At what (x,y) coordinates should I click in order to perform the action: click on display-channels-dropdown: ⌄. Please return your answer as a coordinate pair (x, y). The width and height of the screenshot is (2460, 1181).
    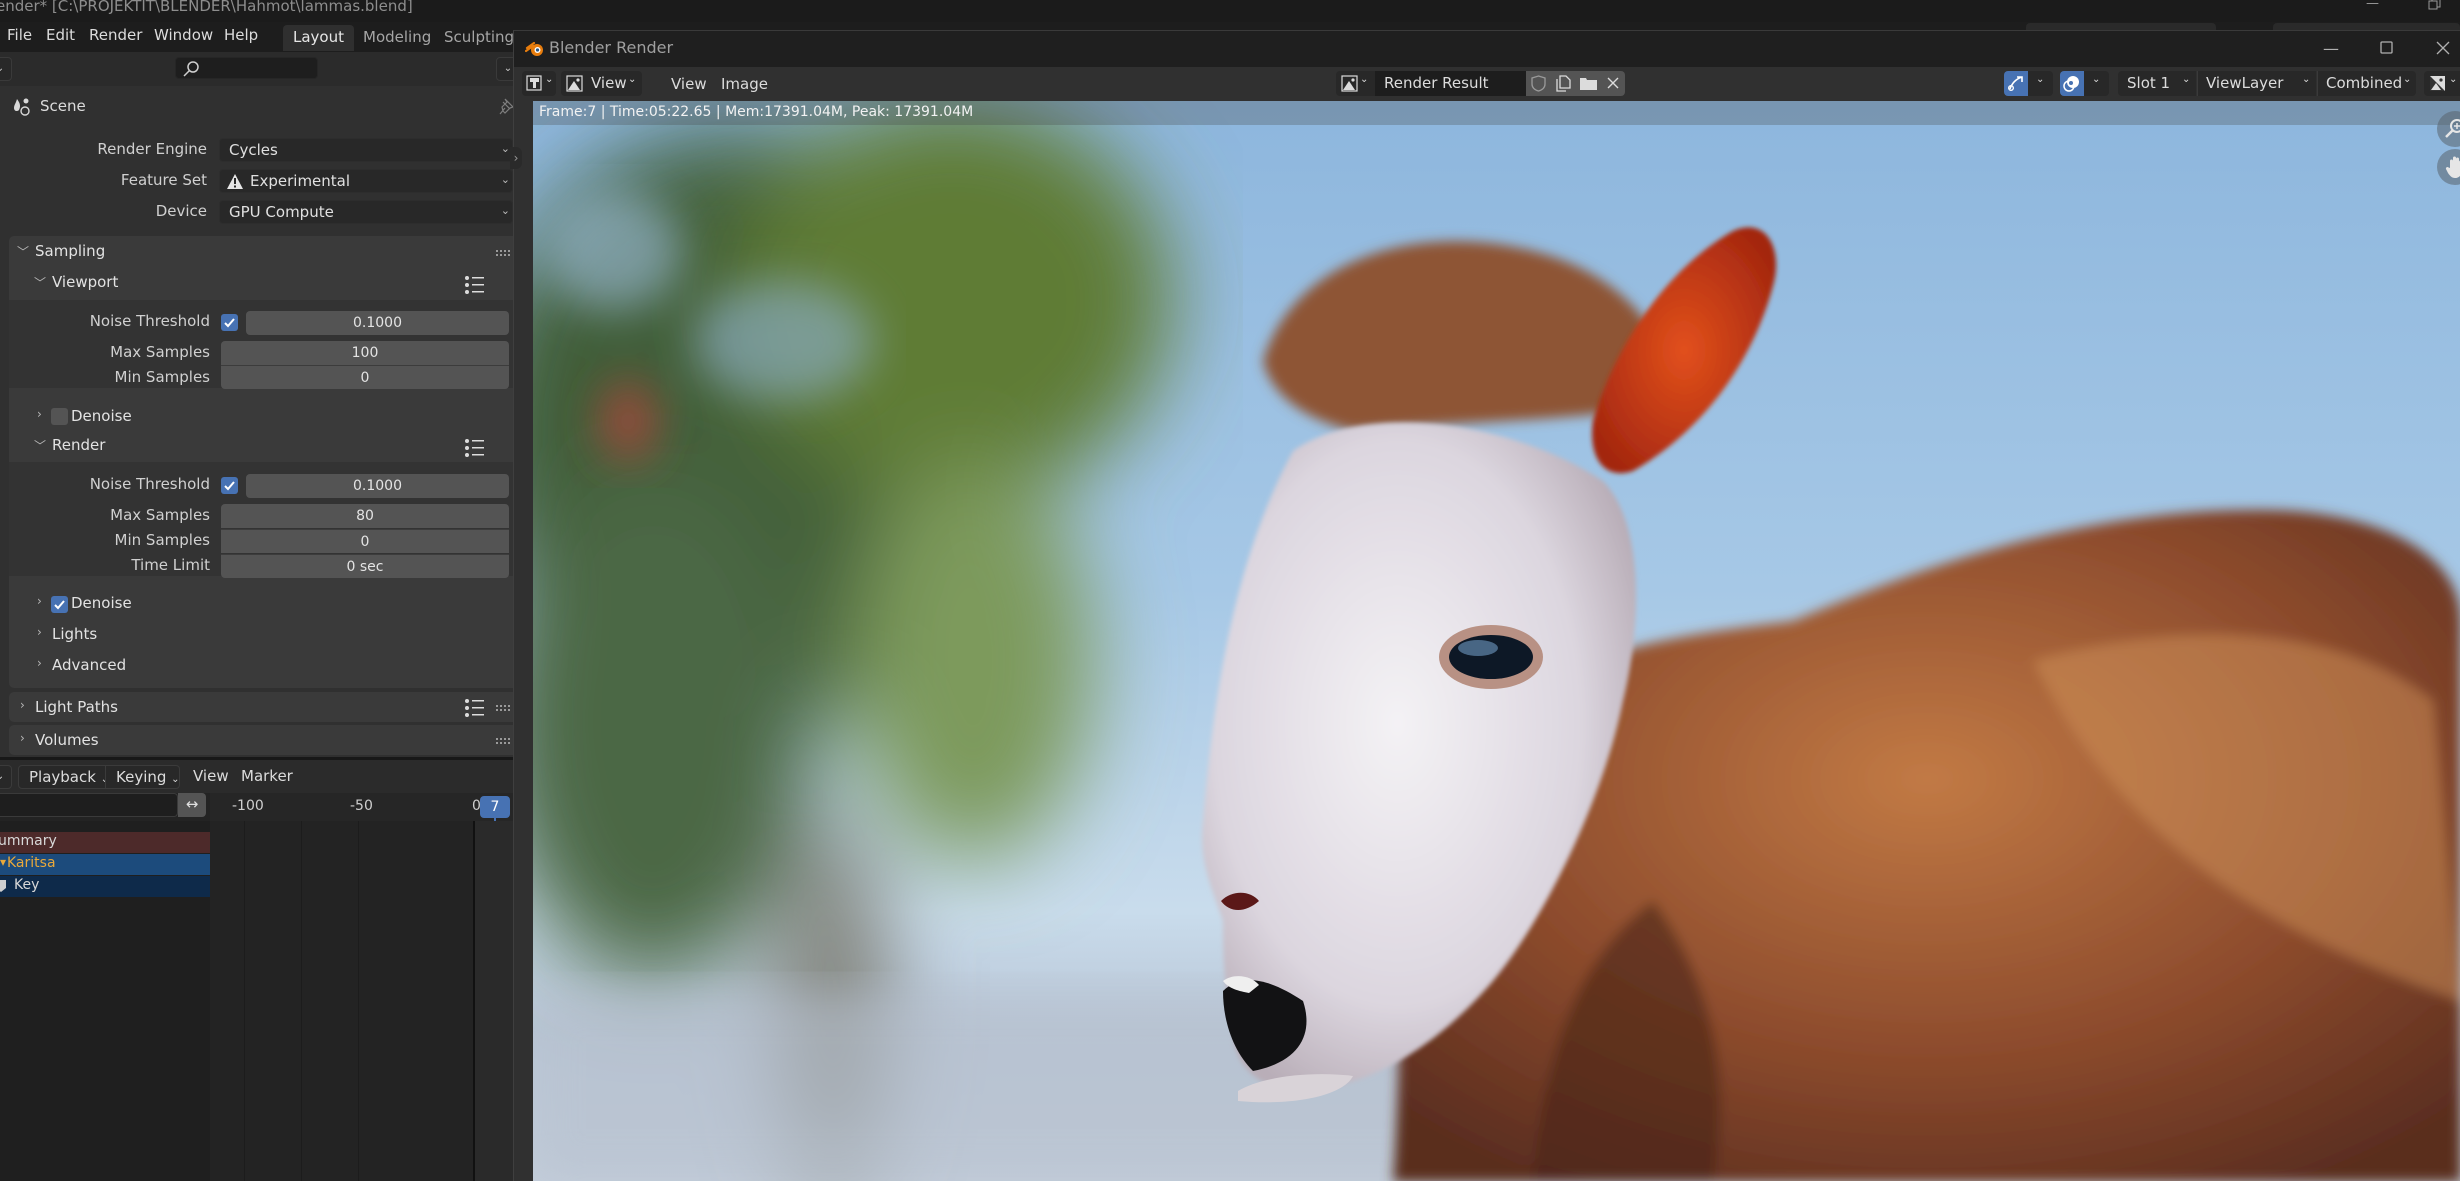
    Looking at the image, I should click on (2442, 83).